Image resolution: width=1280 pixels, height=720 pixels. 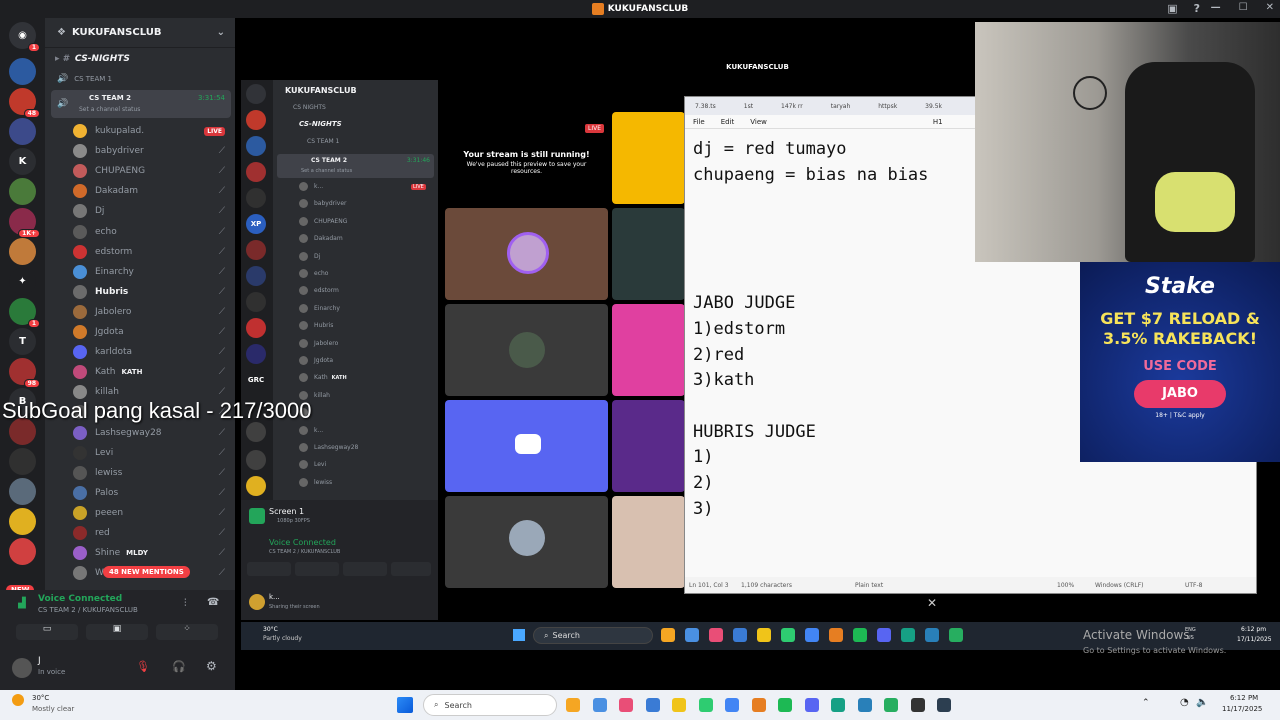 What do you see at coordinates (418, 186) in the screenshot?
I see `inner-live-badge: LIVE` at bounding box center [418, 186].